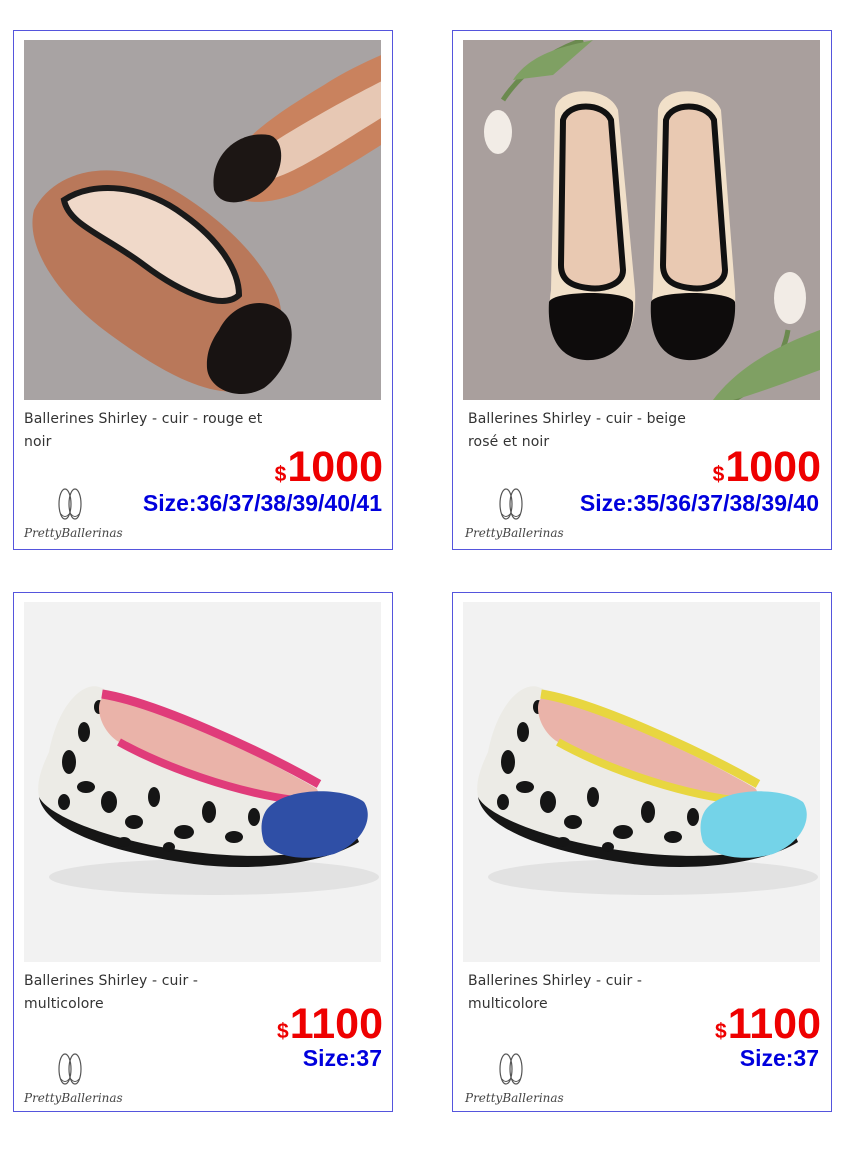 Image resolution: width=850 pixels, height=1150 pixels. What do you see at coordinates (699, 503) in the screenshot?
I see `product-sizes: Size:35/36/37/38/39/40` at bounding box center [699, 503].